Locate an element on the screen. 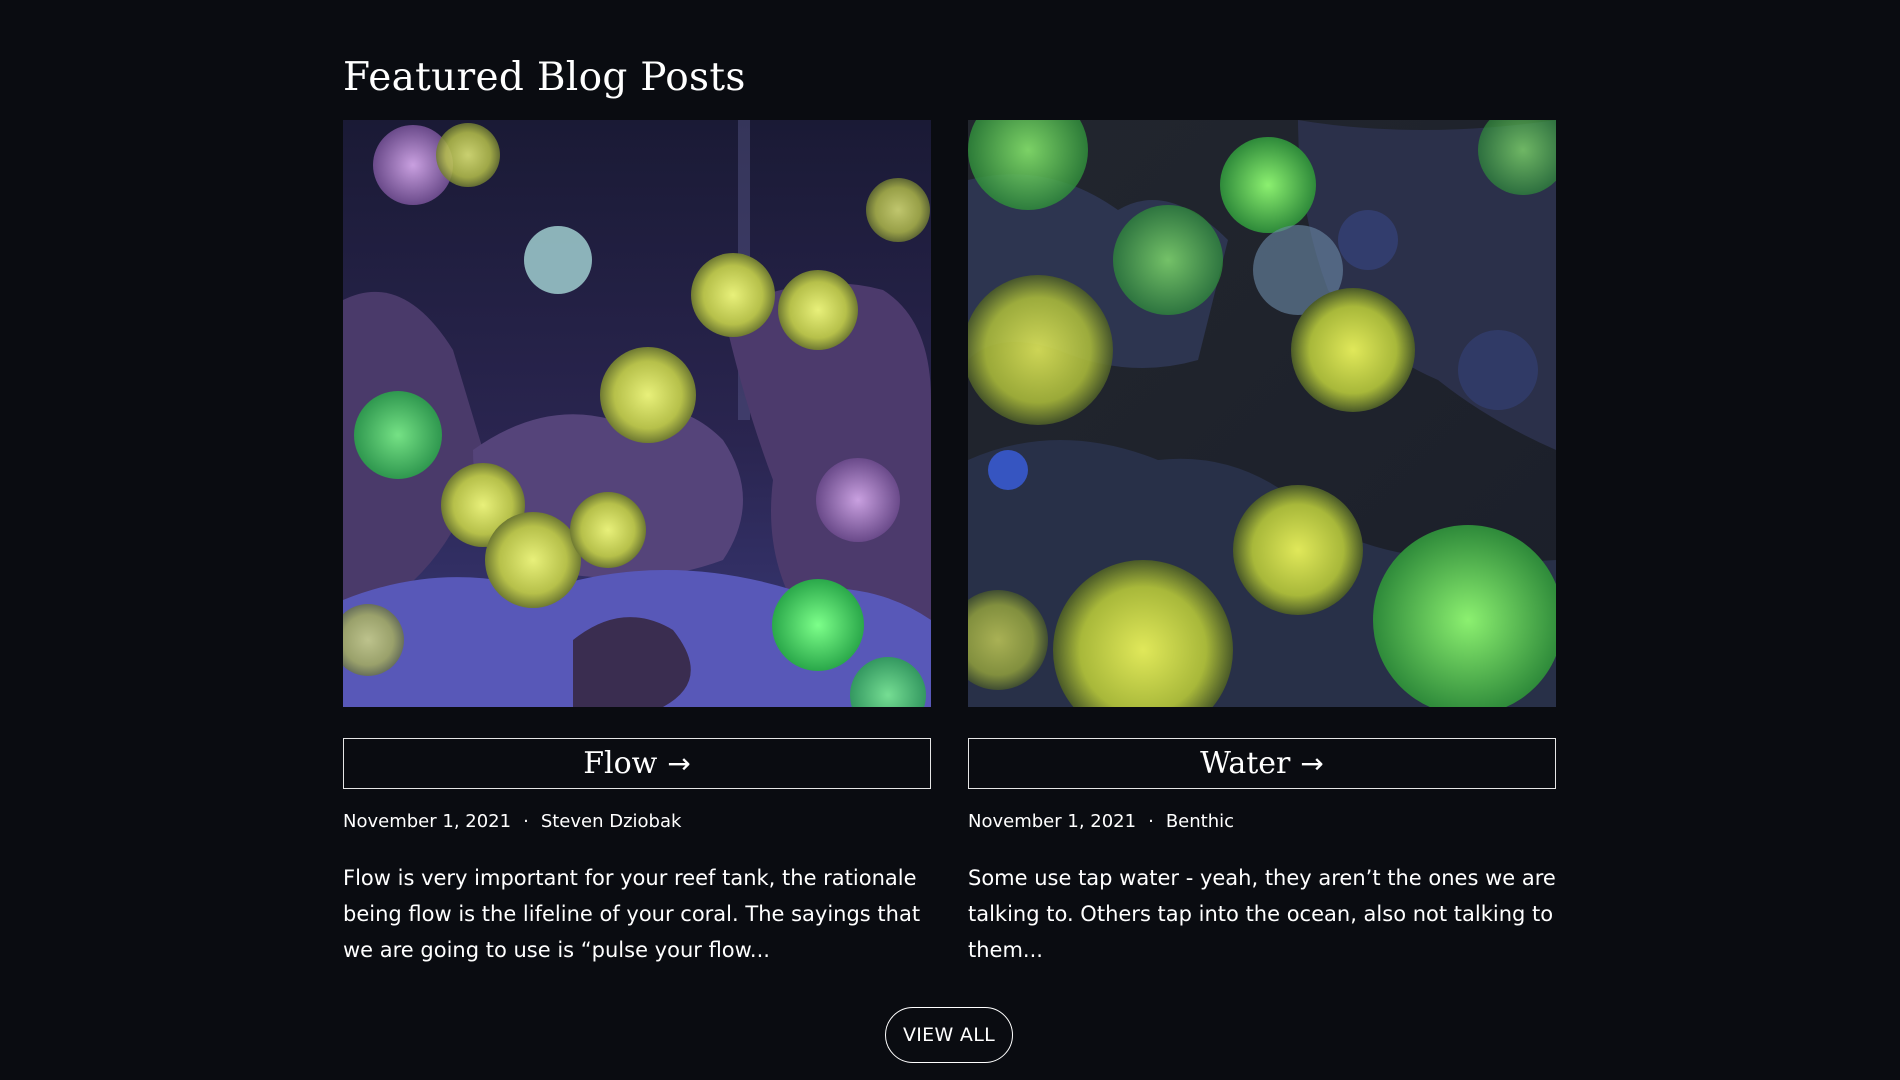 The width and height of the screenshot is (1900, 1080). post-author: Steven Dziobak is located at coordinates (611, 821).